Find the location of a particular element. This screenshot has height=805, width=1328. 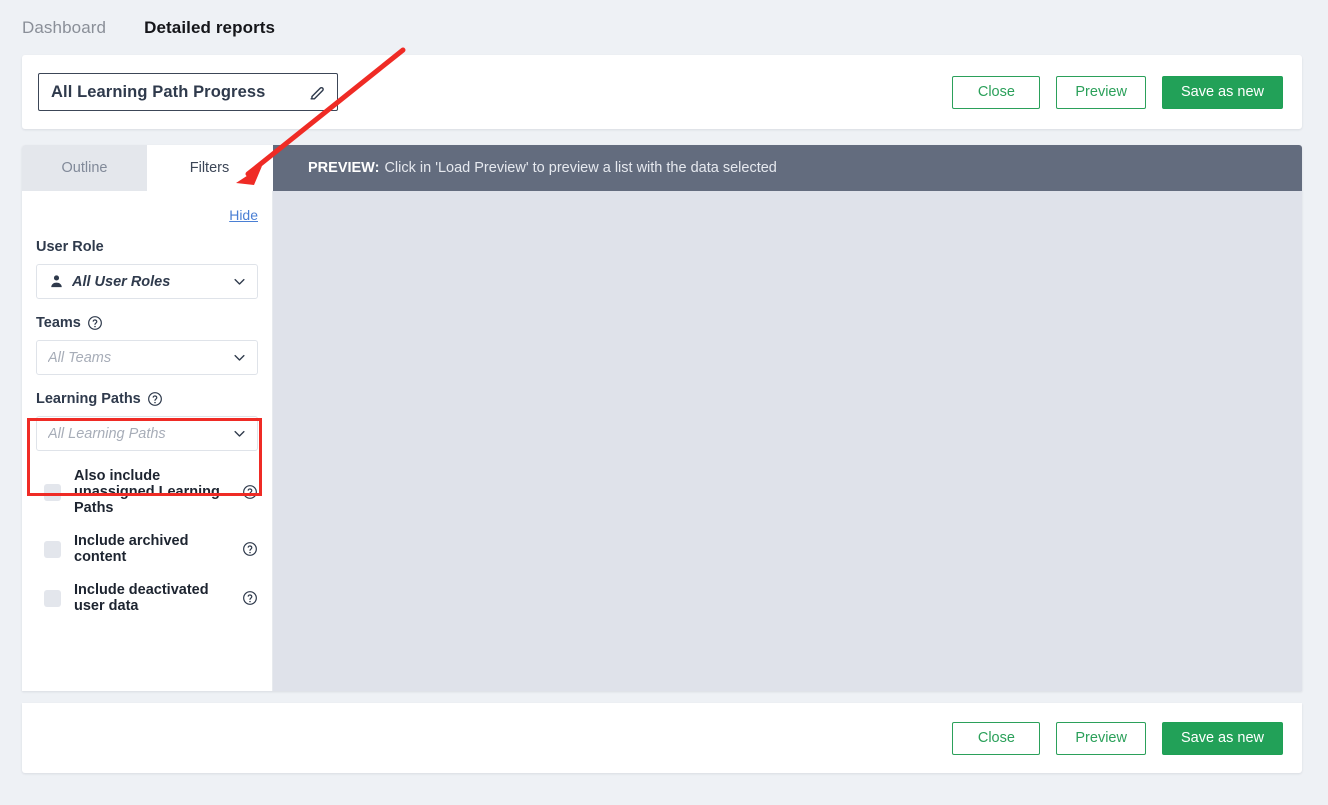

learning-paths-label: Learning Paths is located at coordinates (147, 399).